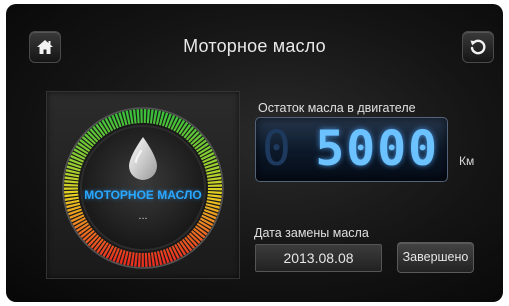 This screenshot has height=306, width=509. Describe the element at coordinates (318, 258) in the screenshot. I see `change-date-field: 2013.08.08` at that location.